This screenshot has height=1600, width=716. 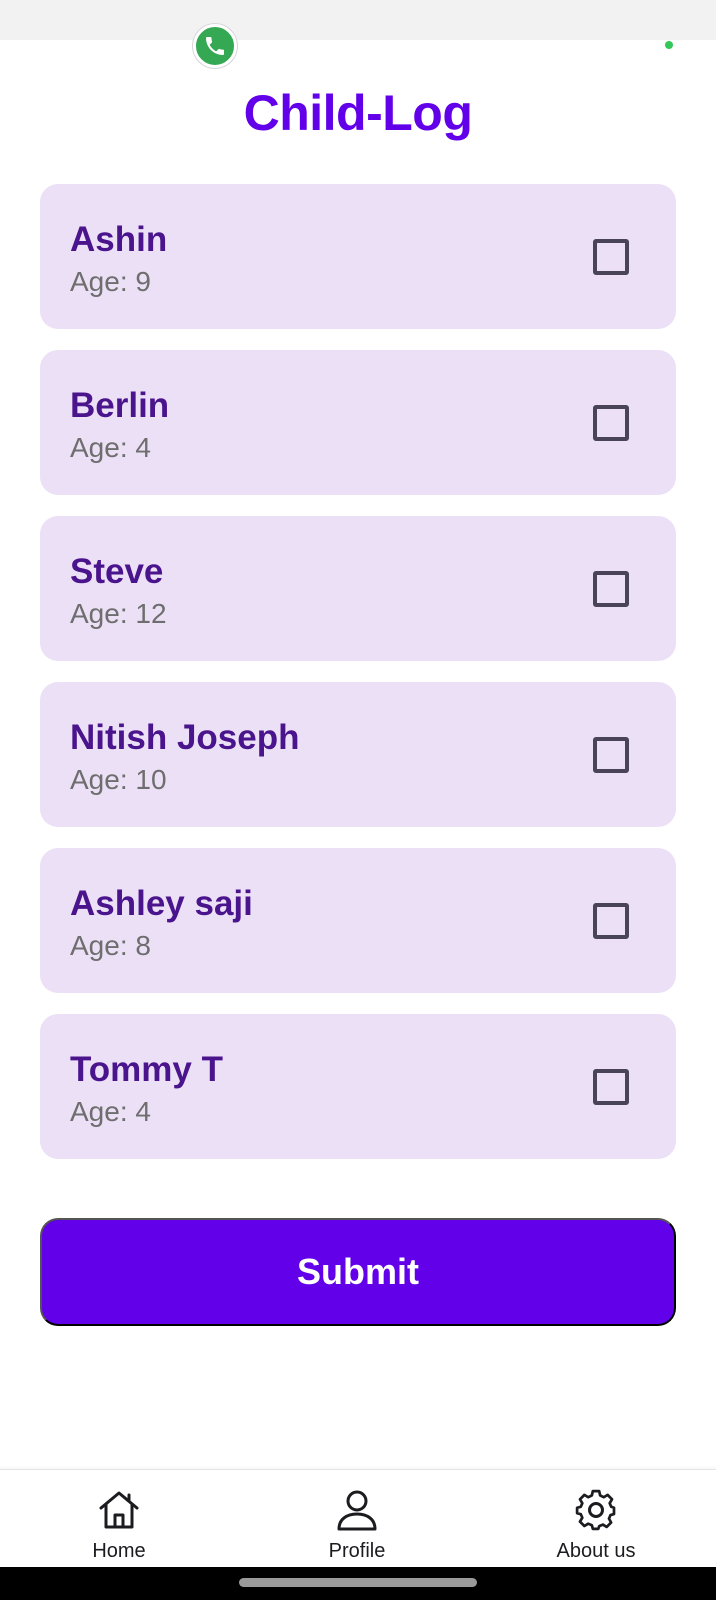 What do you see at coordinates (358, 588) in the screenshot?
I see `child-card: Steve Age: 12` at bounding box center [358, 588].